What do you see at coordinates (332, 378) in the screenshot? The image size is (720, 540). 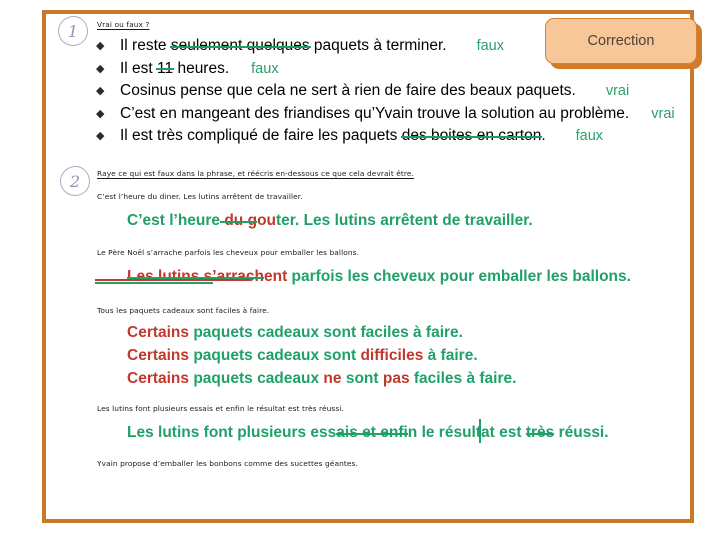 I see `answer-seg-red: ne` at bounding box center [332, 378].